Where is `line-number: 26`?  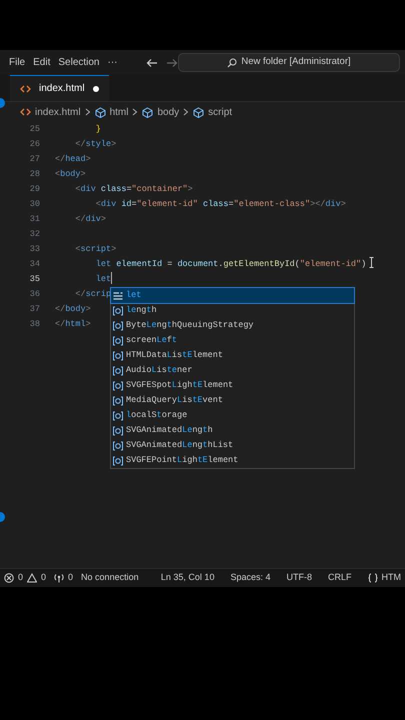 line-number: 26 is located at coordinates (34, 144).